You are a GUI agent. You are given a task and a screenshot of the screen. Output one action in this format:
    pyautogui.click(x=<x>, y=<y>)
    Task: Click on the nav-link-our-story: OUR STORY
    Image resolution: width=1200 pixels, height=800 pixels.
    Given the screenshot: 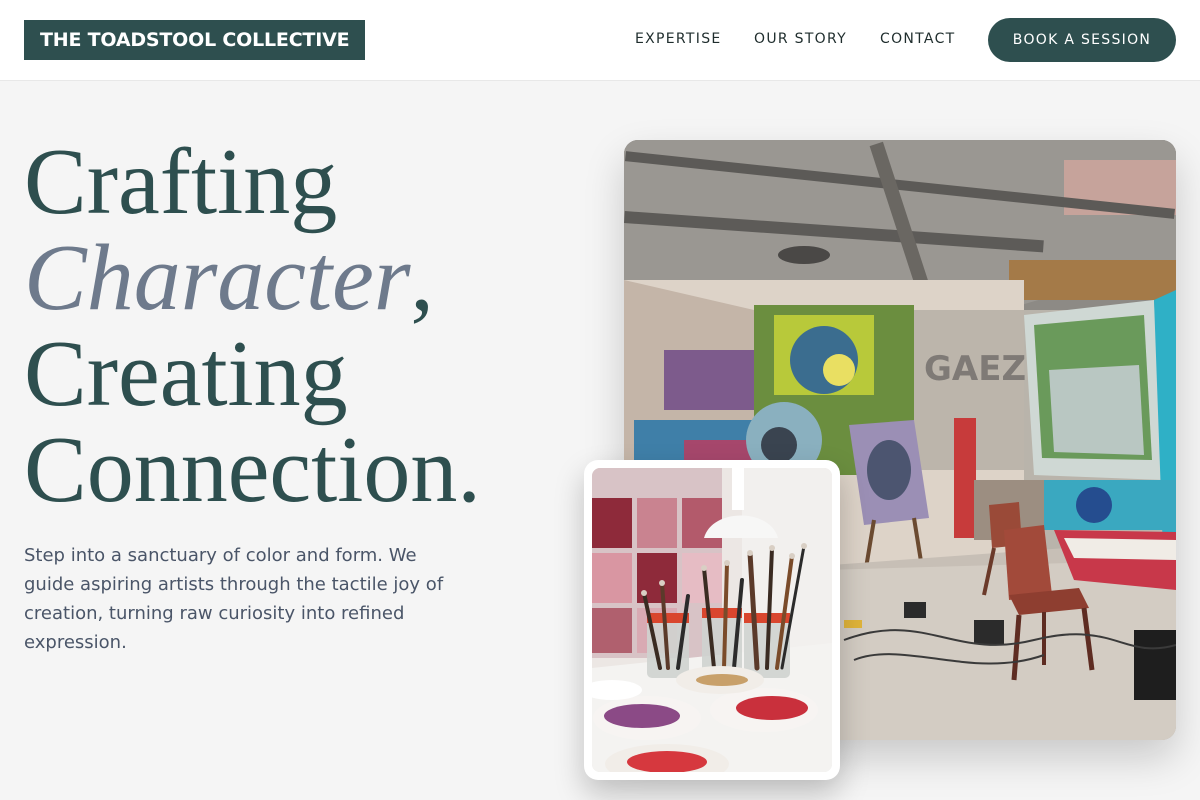 What is the action you would take?
    pyautogui.click(x=800, y=39)
    